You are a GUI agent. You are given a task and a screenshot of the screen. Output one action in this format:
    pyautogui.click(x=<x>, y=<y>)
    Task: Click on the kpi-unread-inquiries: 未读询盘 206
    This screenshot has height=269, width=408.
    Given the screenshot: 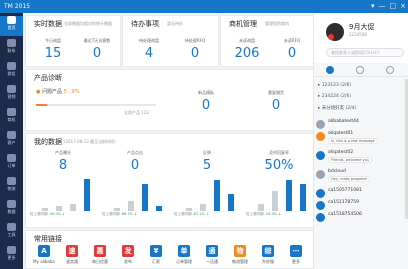 What is the action you would take?
    pyautogui.click(x=247, y=49)
    